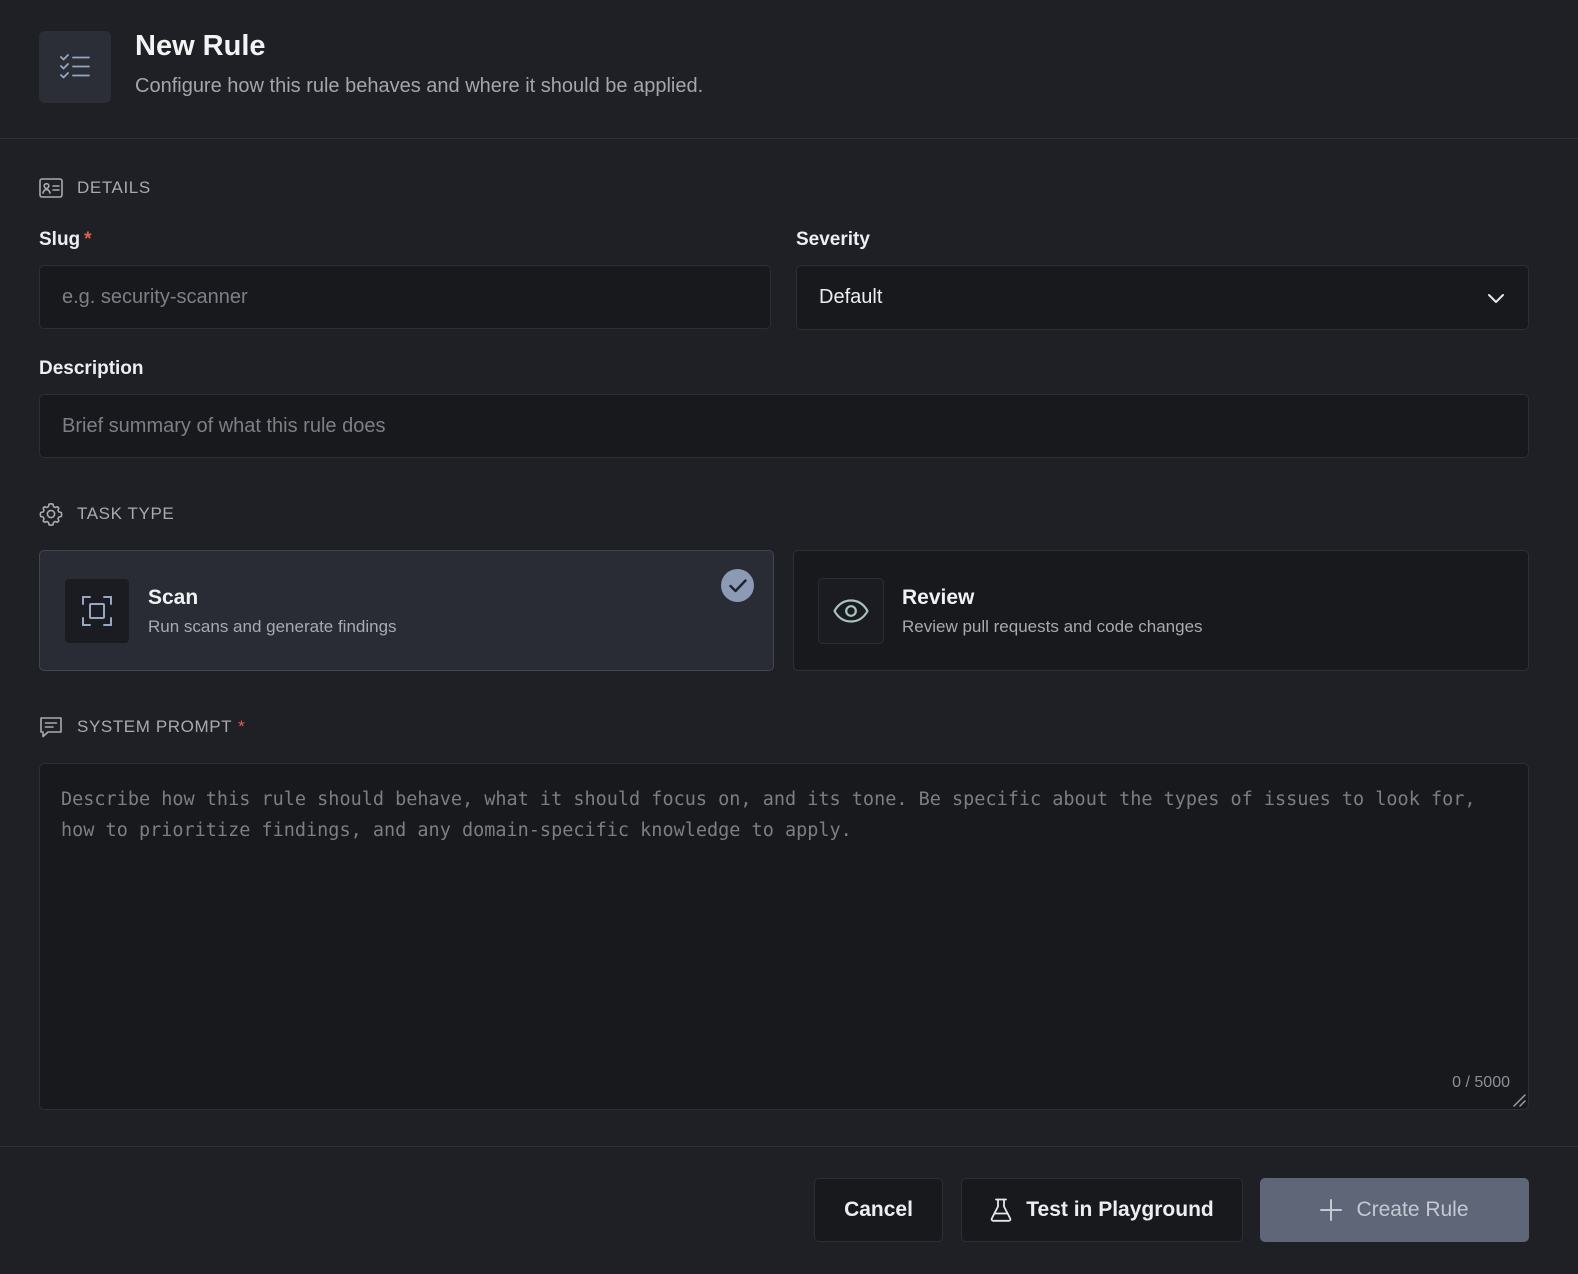 Image resolution: width=1578 pixels, height=1274 pixels. Describe the element at coordinates (114, 187) in the screenshot. I see `details-section-label: DETAILS` at that location.